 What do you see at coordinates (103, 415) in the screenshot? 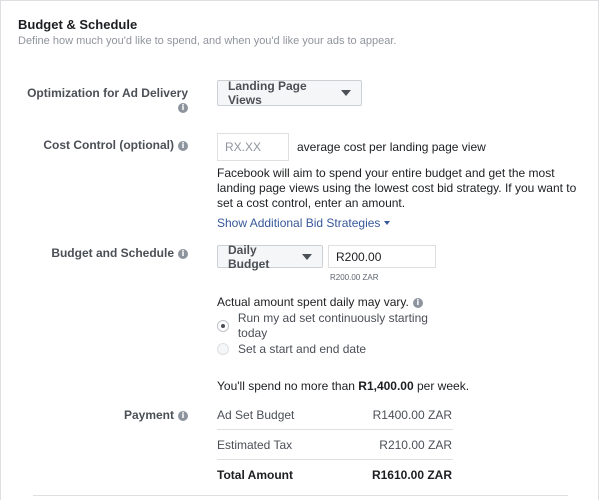
I see `payment-label: Payment i` at bounding box center [103, 415].